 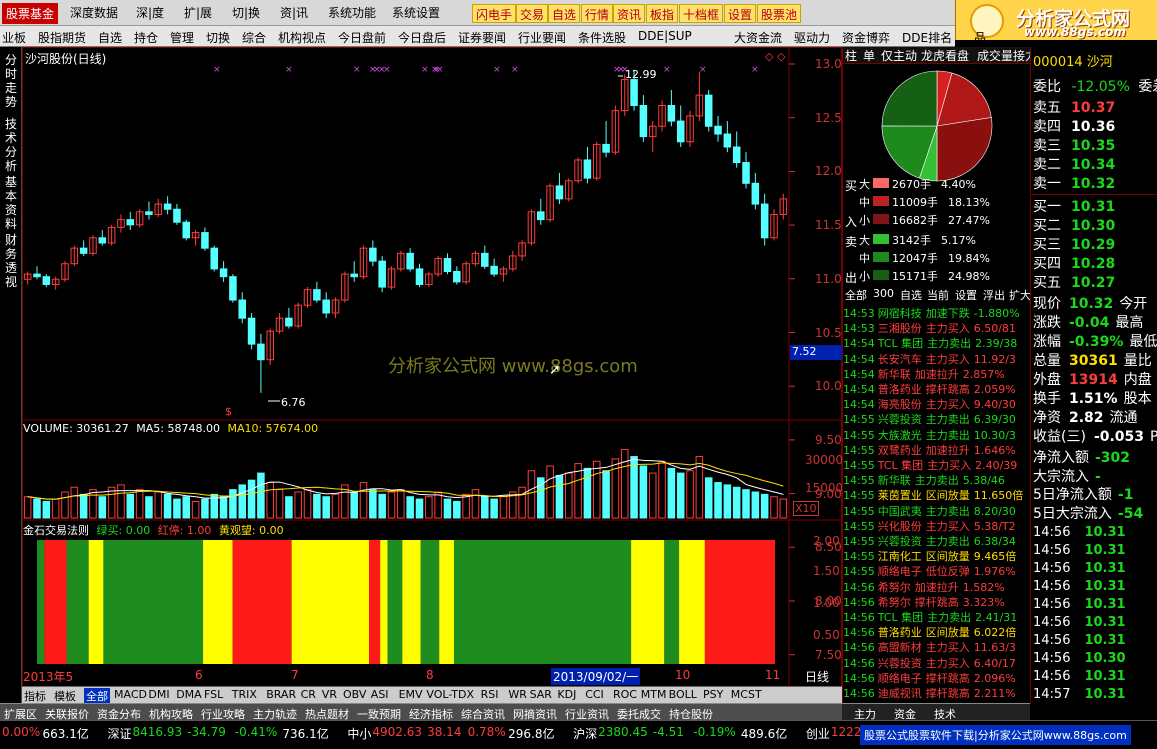 What do you see at coordinates (1074, 163) in the screenshot?
I see `sell-level-row: 卖二 10.34` at bounding box center [1074, 163].